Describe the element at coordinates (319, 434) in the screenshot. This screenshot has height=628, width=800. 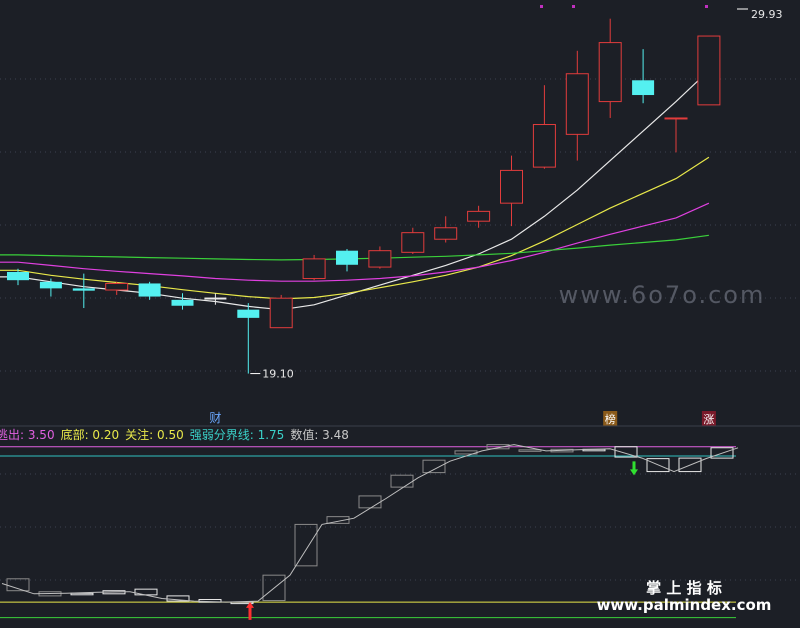
I see `legend-entry: 数值: 3.48` at that location.